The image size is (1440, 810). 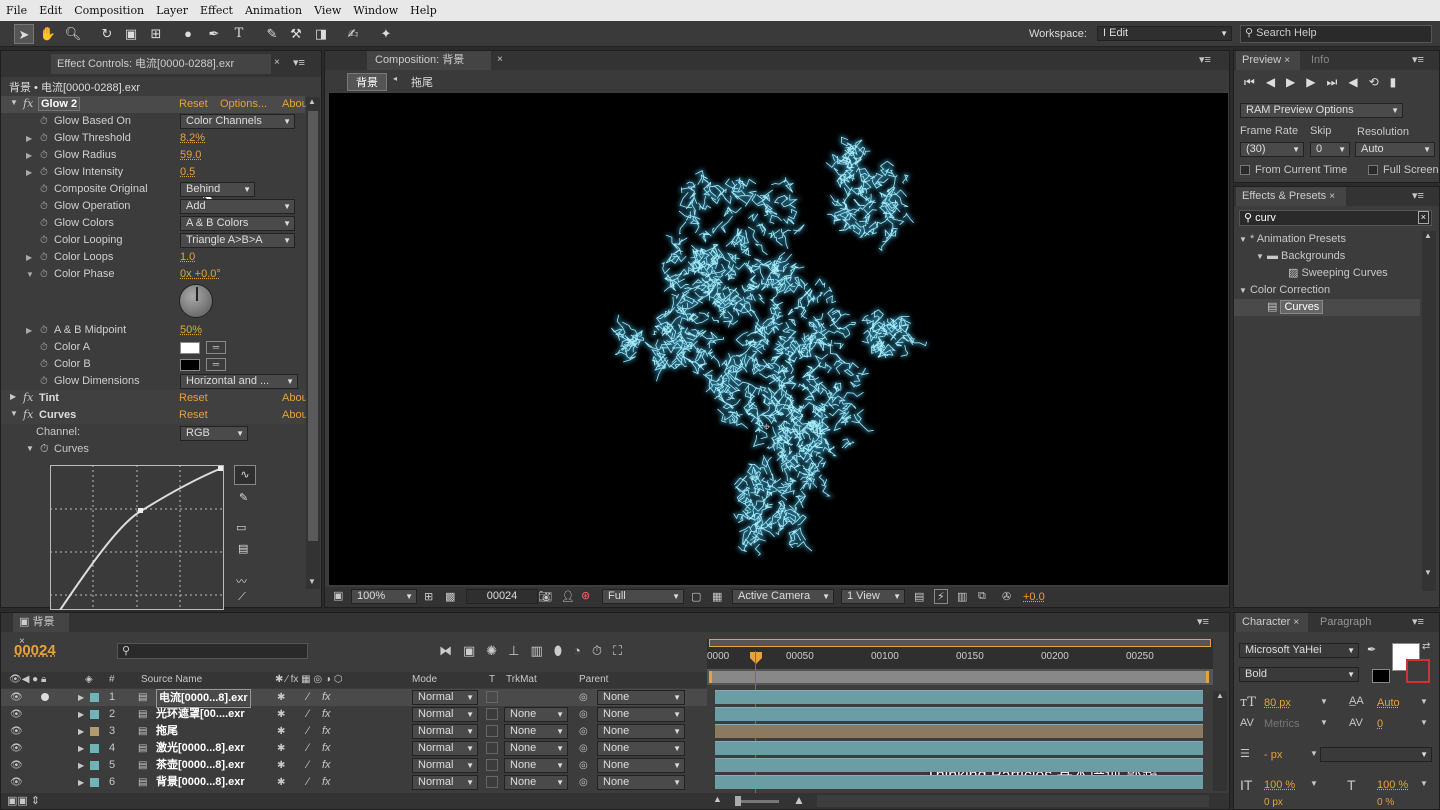 I want to click on scroll-down-icon: ▼, so click(x=312, y=581).